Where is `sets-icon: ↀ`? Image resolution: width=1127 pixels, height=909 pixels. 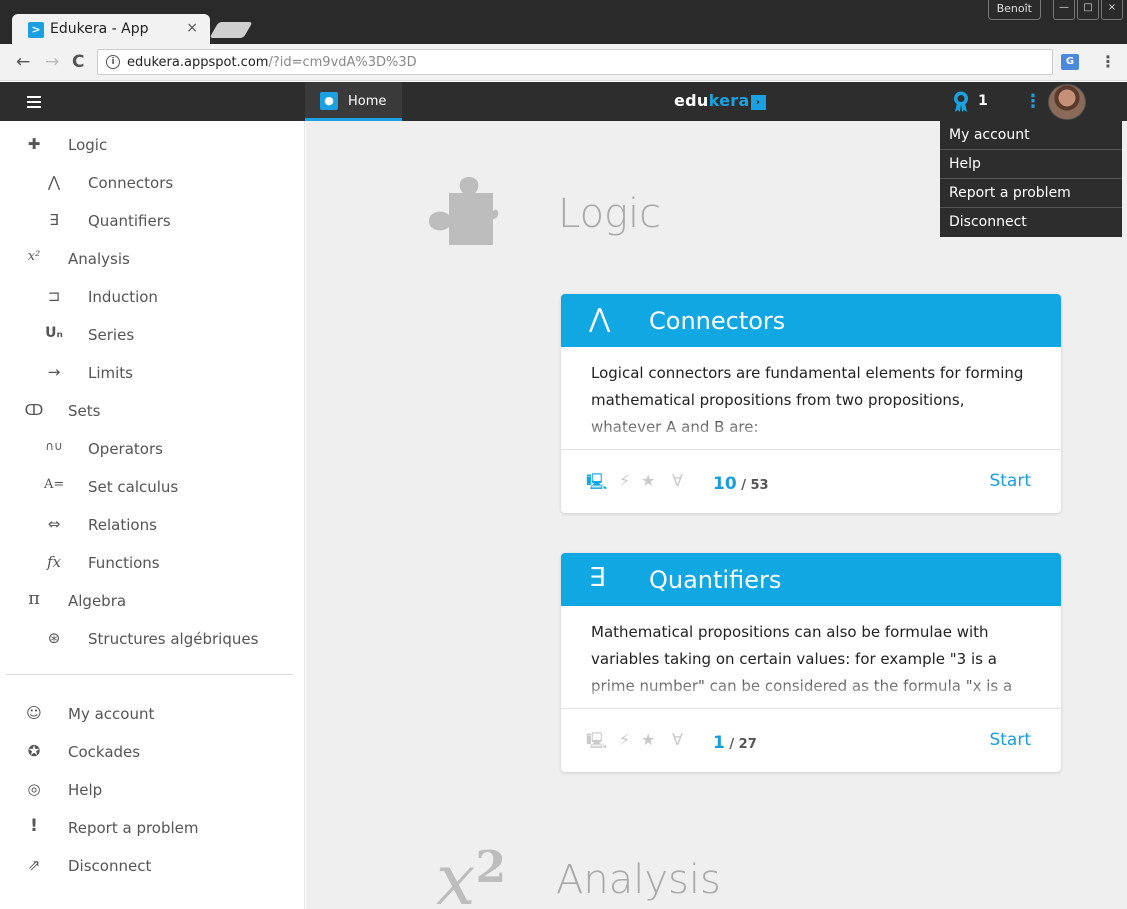
sets-icon: ↀ is located at coordinates (34, 410).